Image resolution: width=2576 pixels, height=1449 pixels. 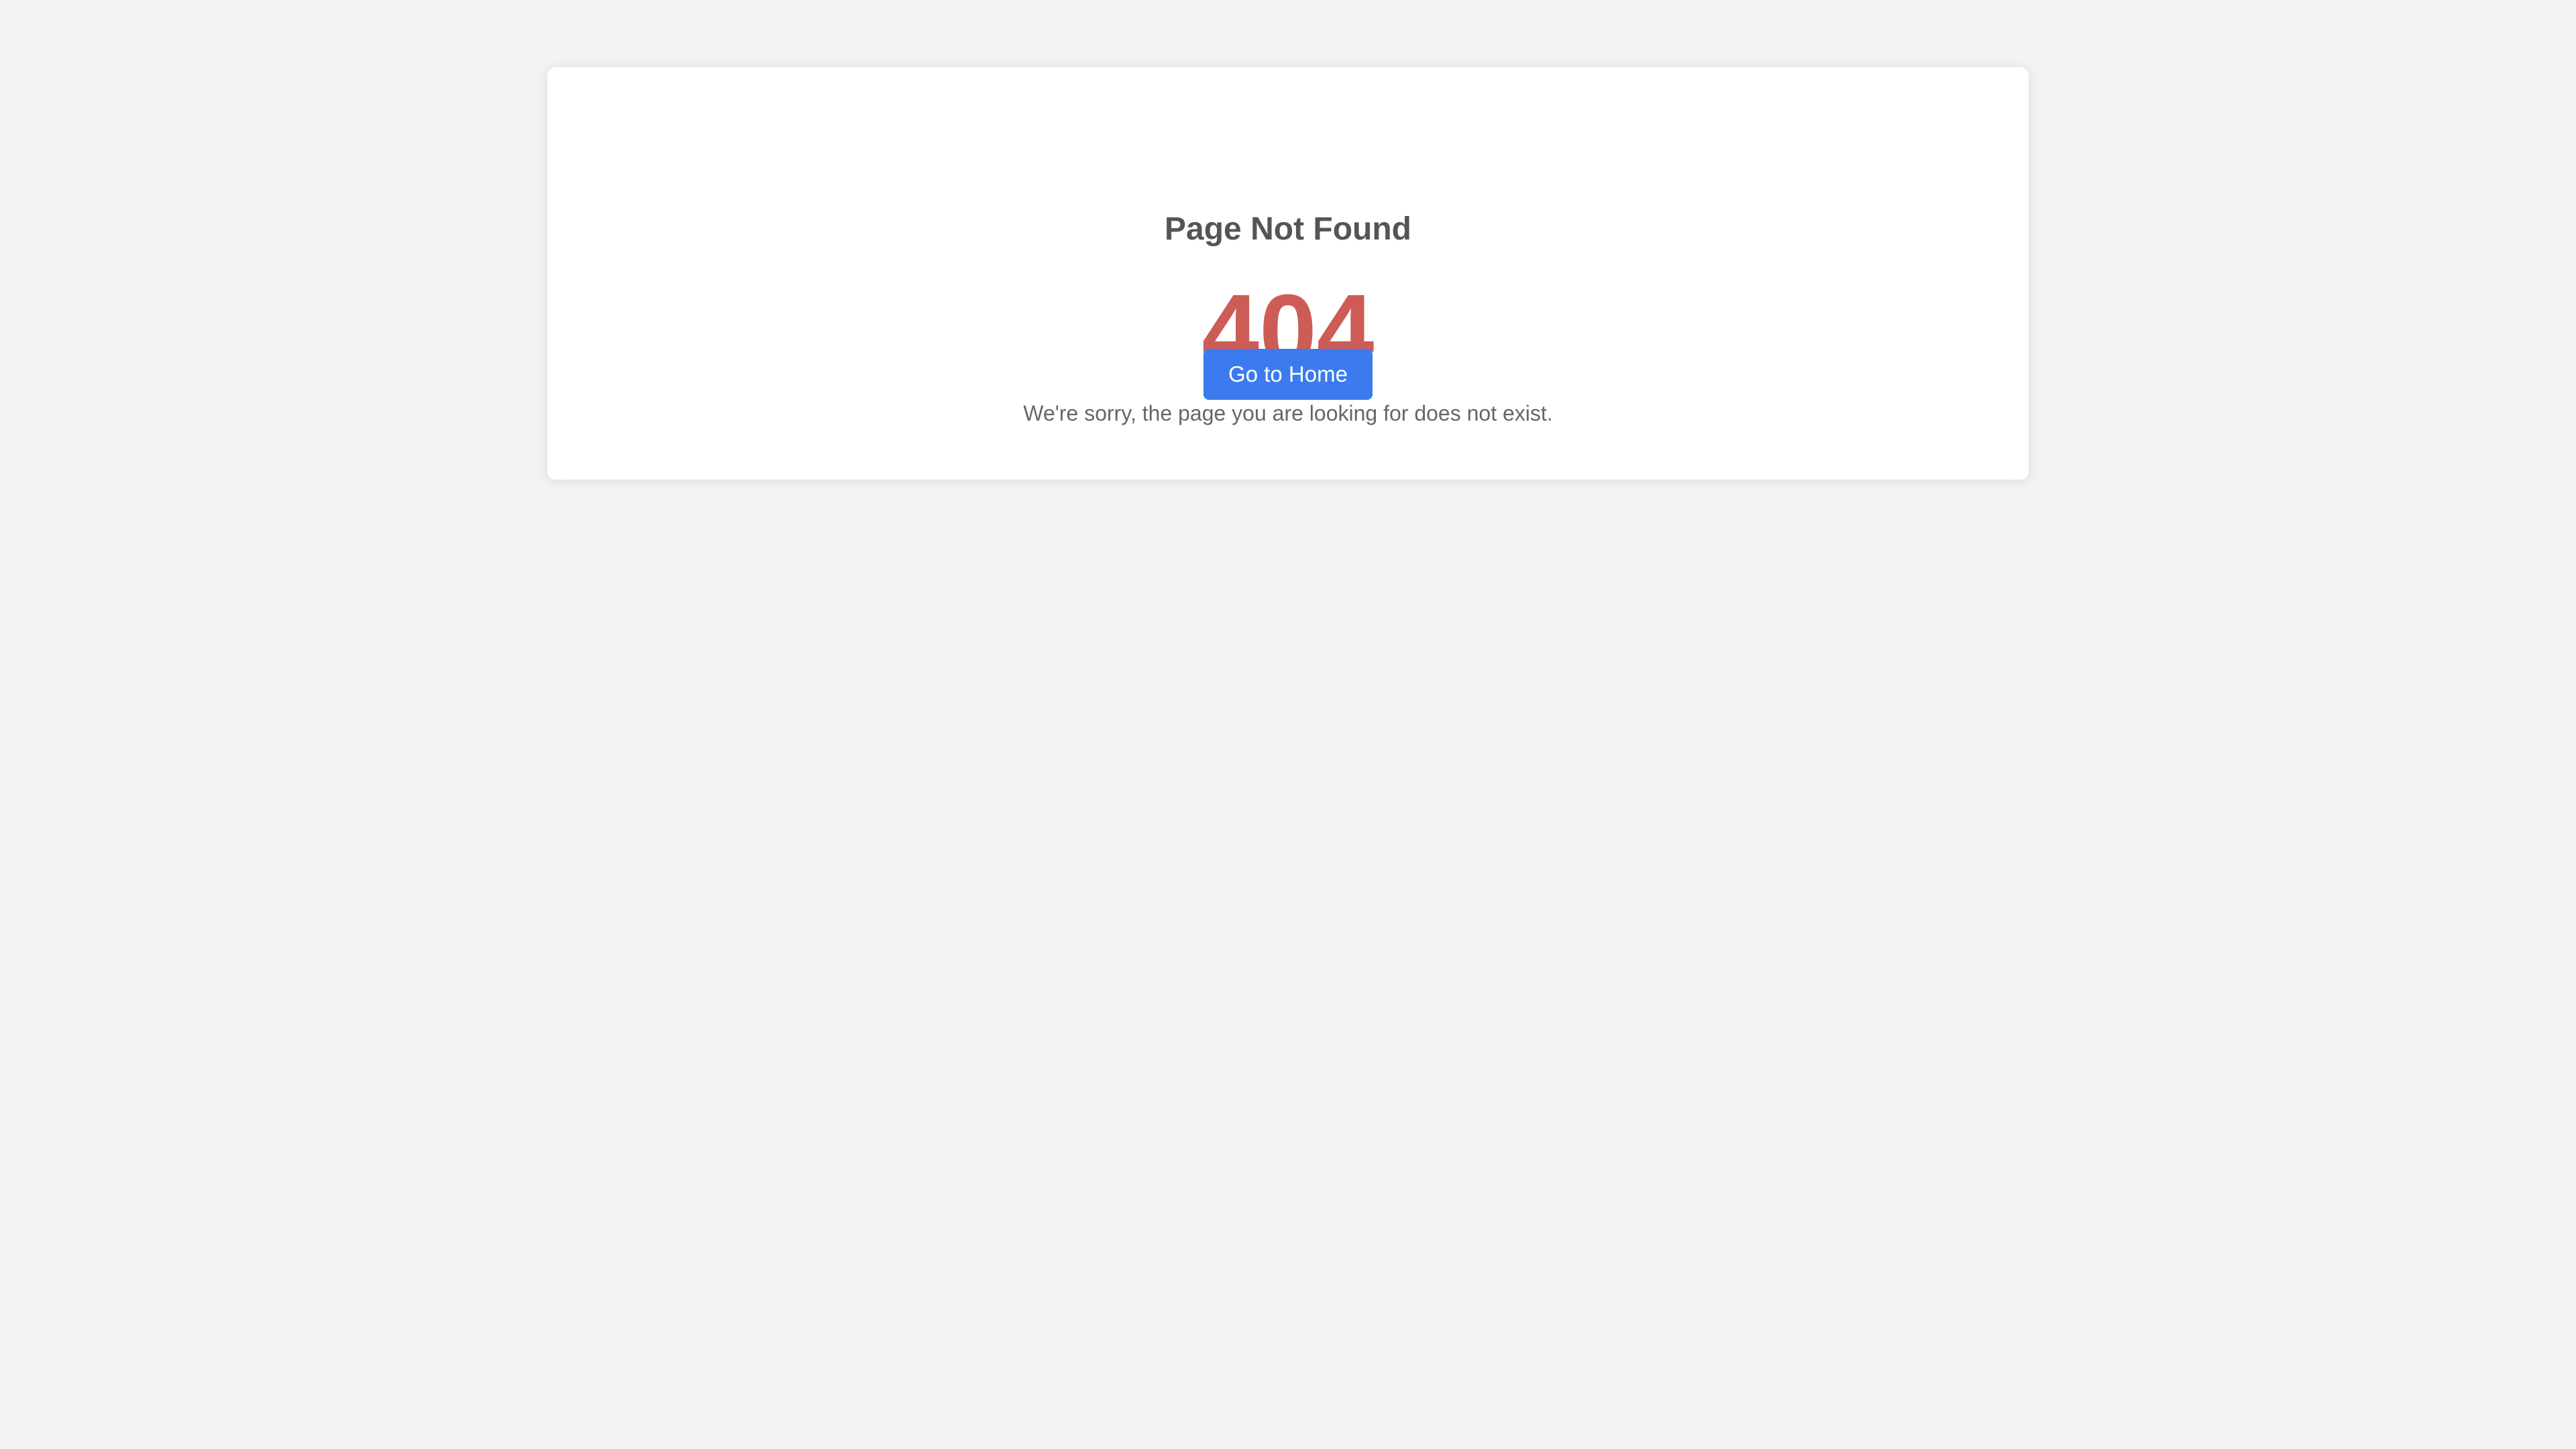 I want to click on page-title: Page Not Found, so click(x=1288, y=229).